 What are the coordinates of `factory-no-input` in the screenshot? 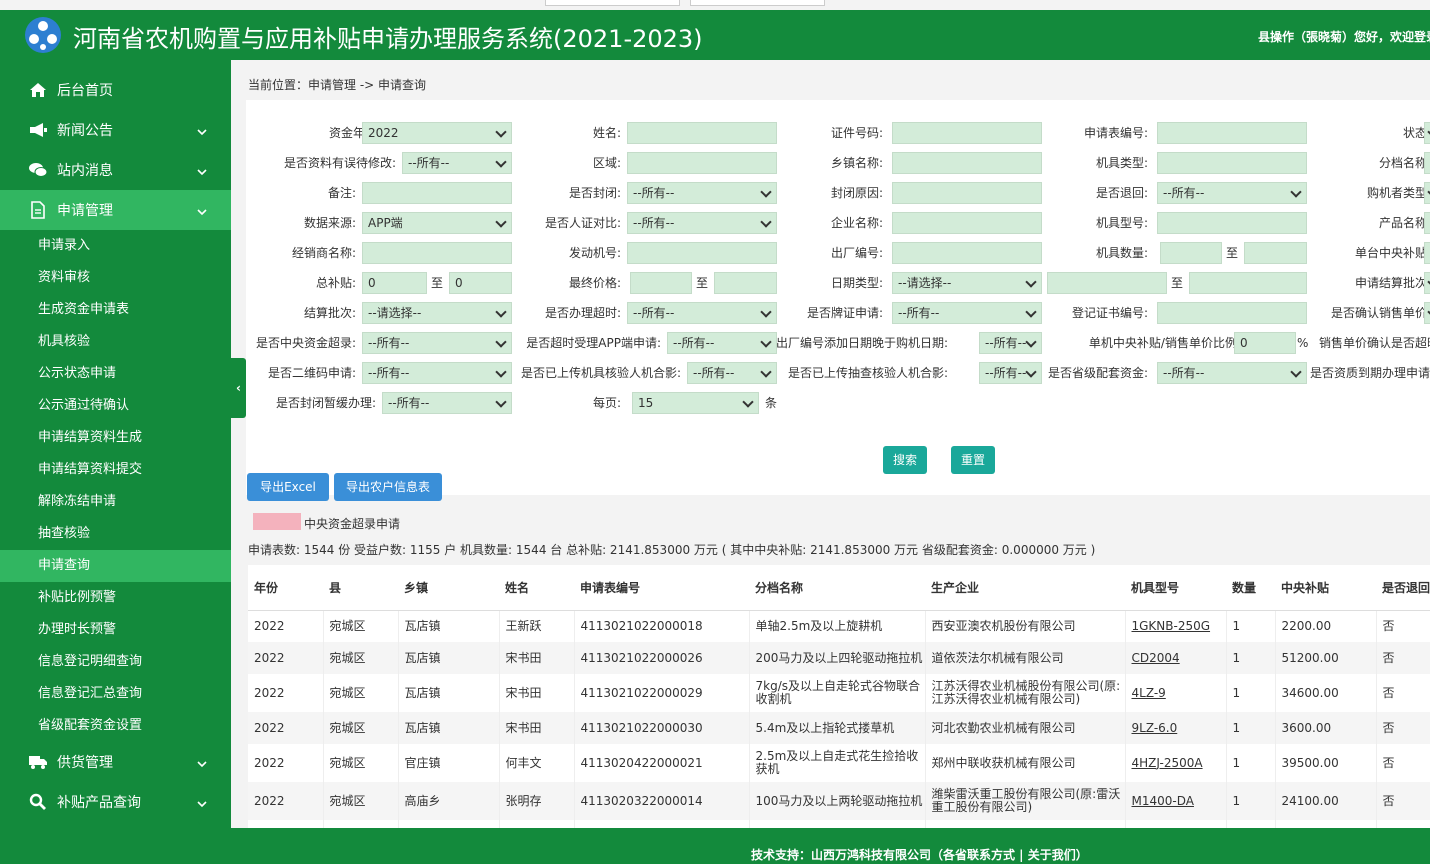 It's located at (967, 253).